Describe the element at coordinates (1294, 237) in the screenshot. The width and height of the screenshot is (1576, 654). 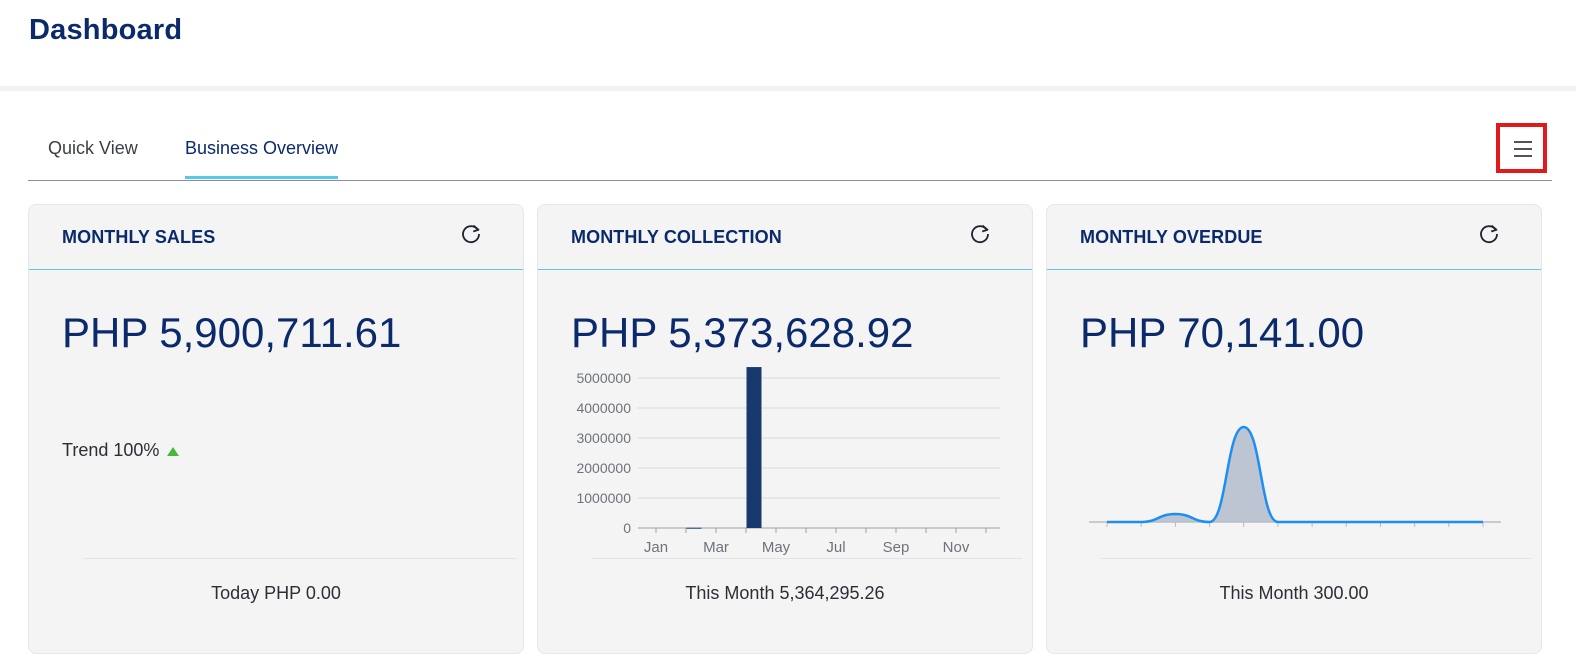
I see `card-header: MONTHLY OVERDUE` at that location.